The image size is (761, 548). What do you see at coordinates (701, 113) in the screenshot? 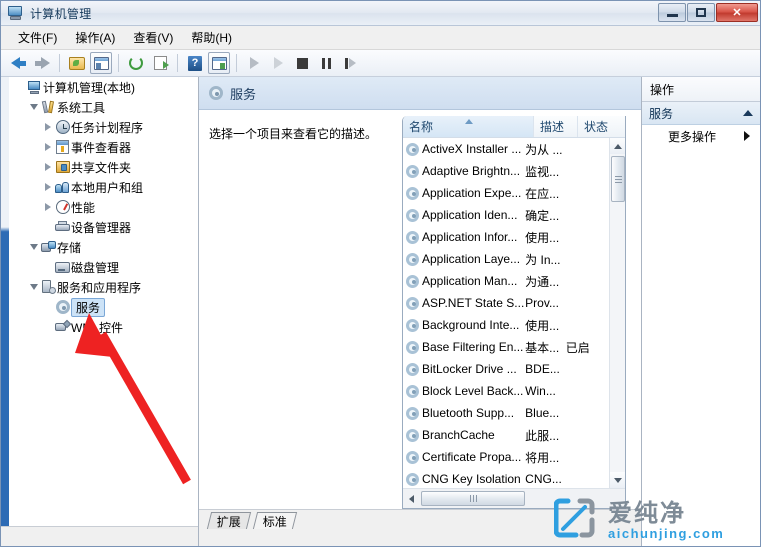
I see `actions-section-services: 服务` at bounding box center [701, 113].